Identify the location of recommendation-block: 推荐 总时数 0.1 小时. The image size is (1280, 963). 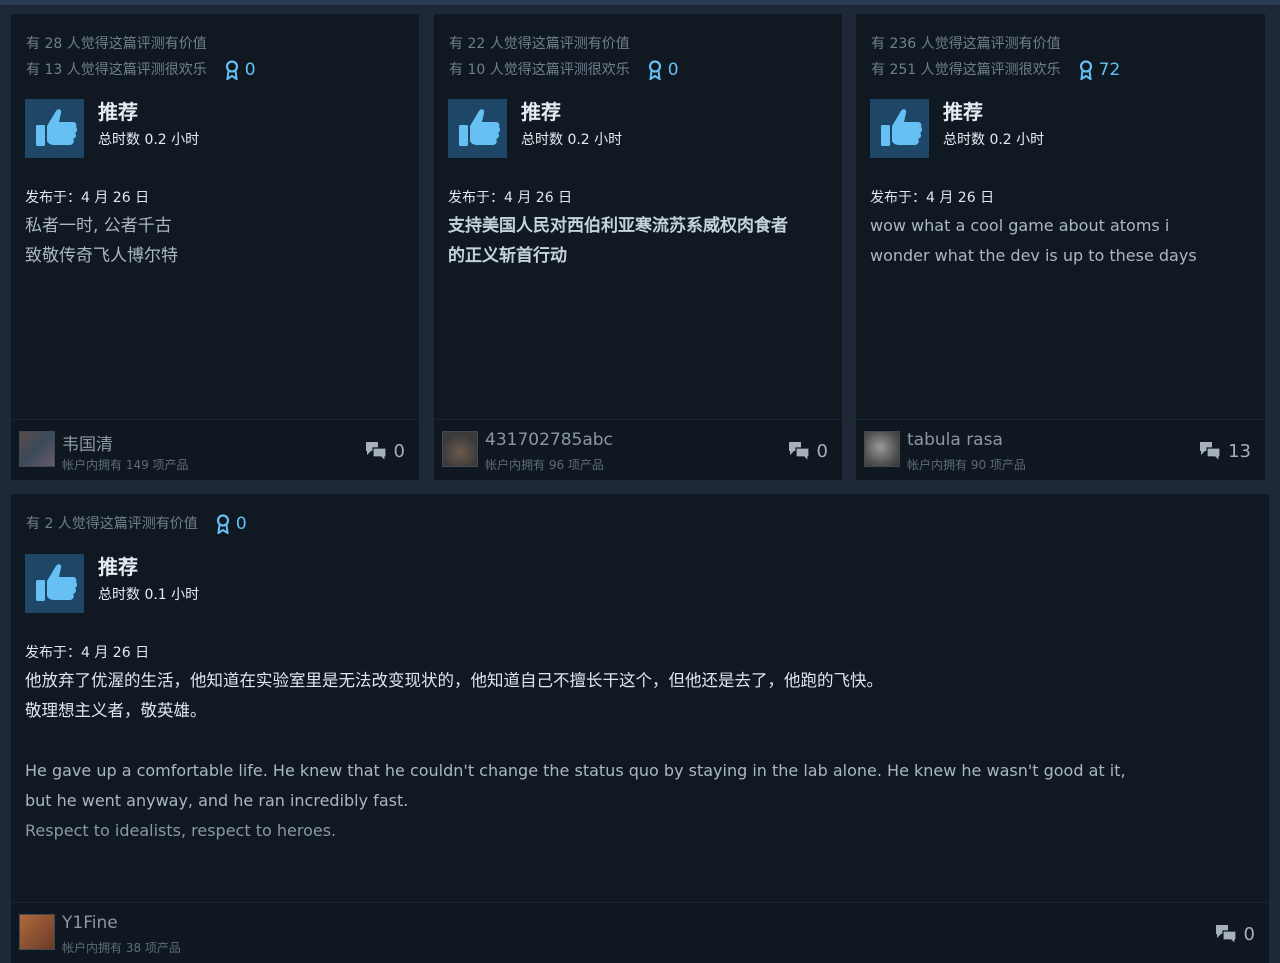
(112, 583).